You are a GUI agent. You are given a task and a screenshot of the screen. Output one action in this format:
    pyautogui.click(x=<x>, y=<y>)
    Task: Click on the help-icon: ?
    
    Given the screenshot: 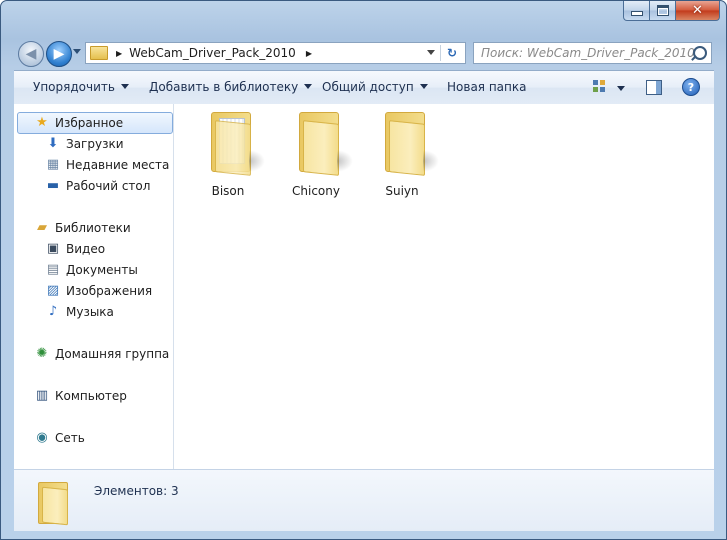 What is the action you would take?
    pyautogui.click(x=691, y=87)
    